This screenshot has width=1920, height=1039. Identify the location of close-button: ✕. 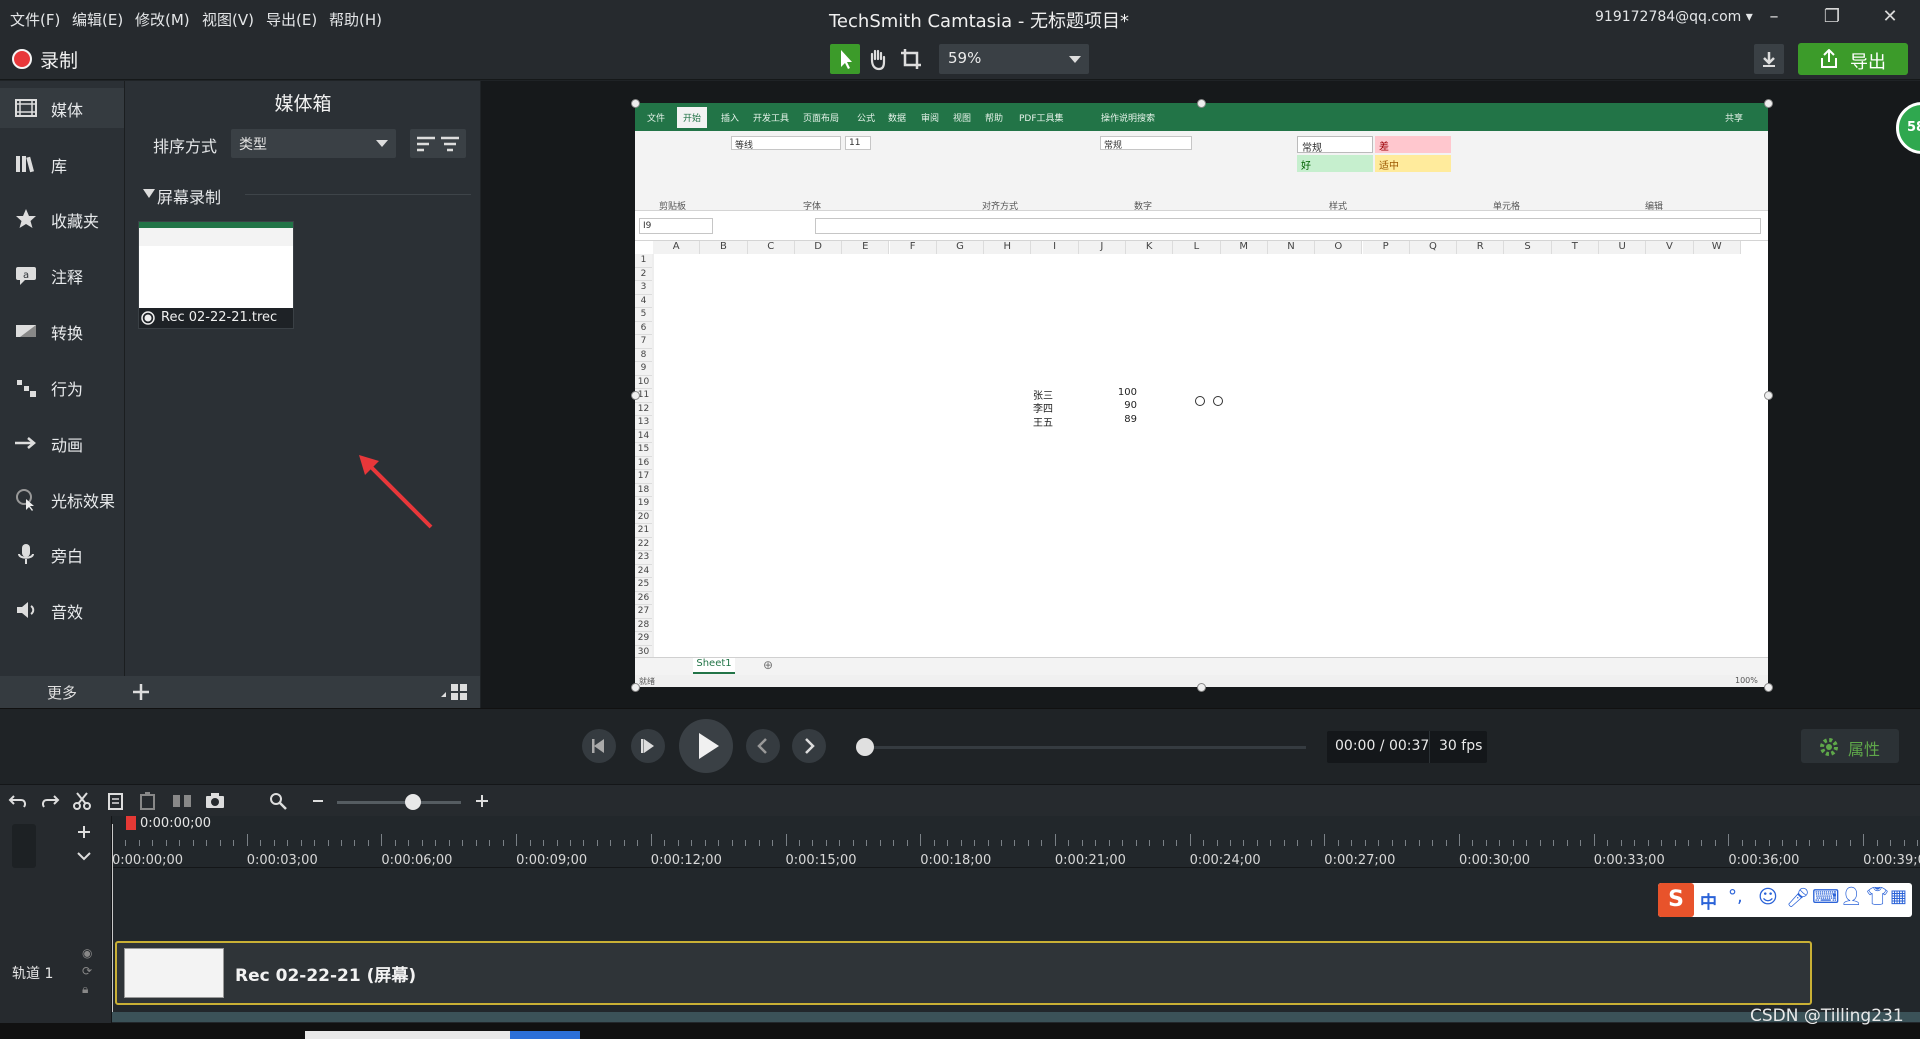
(1890, 18).